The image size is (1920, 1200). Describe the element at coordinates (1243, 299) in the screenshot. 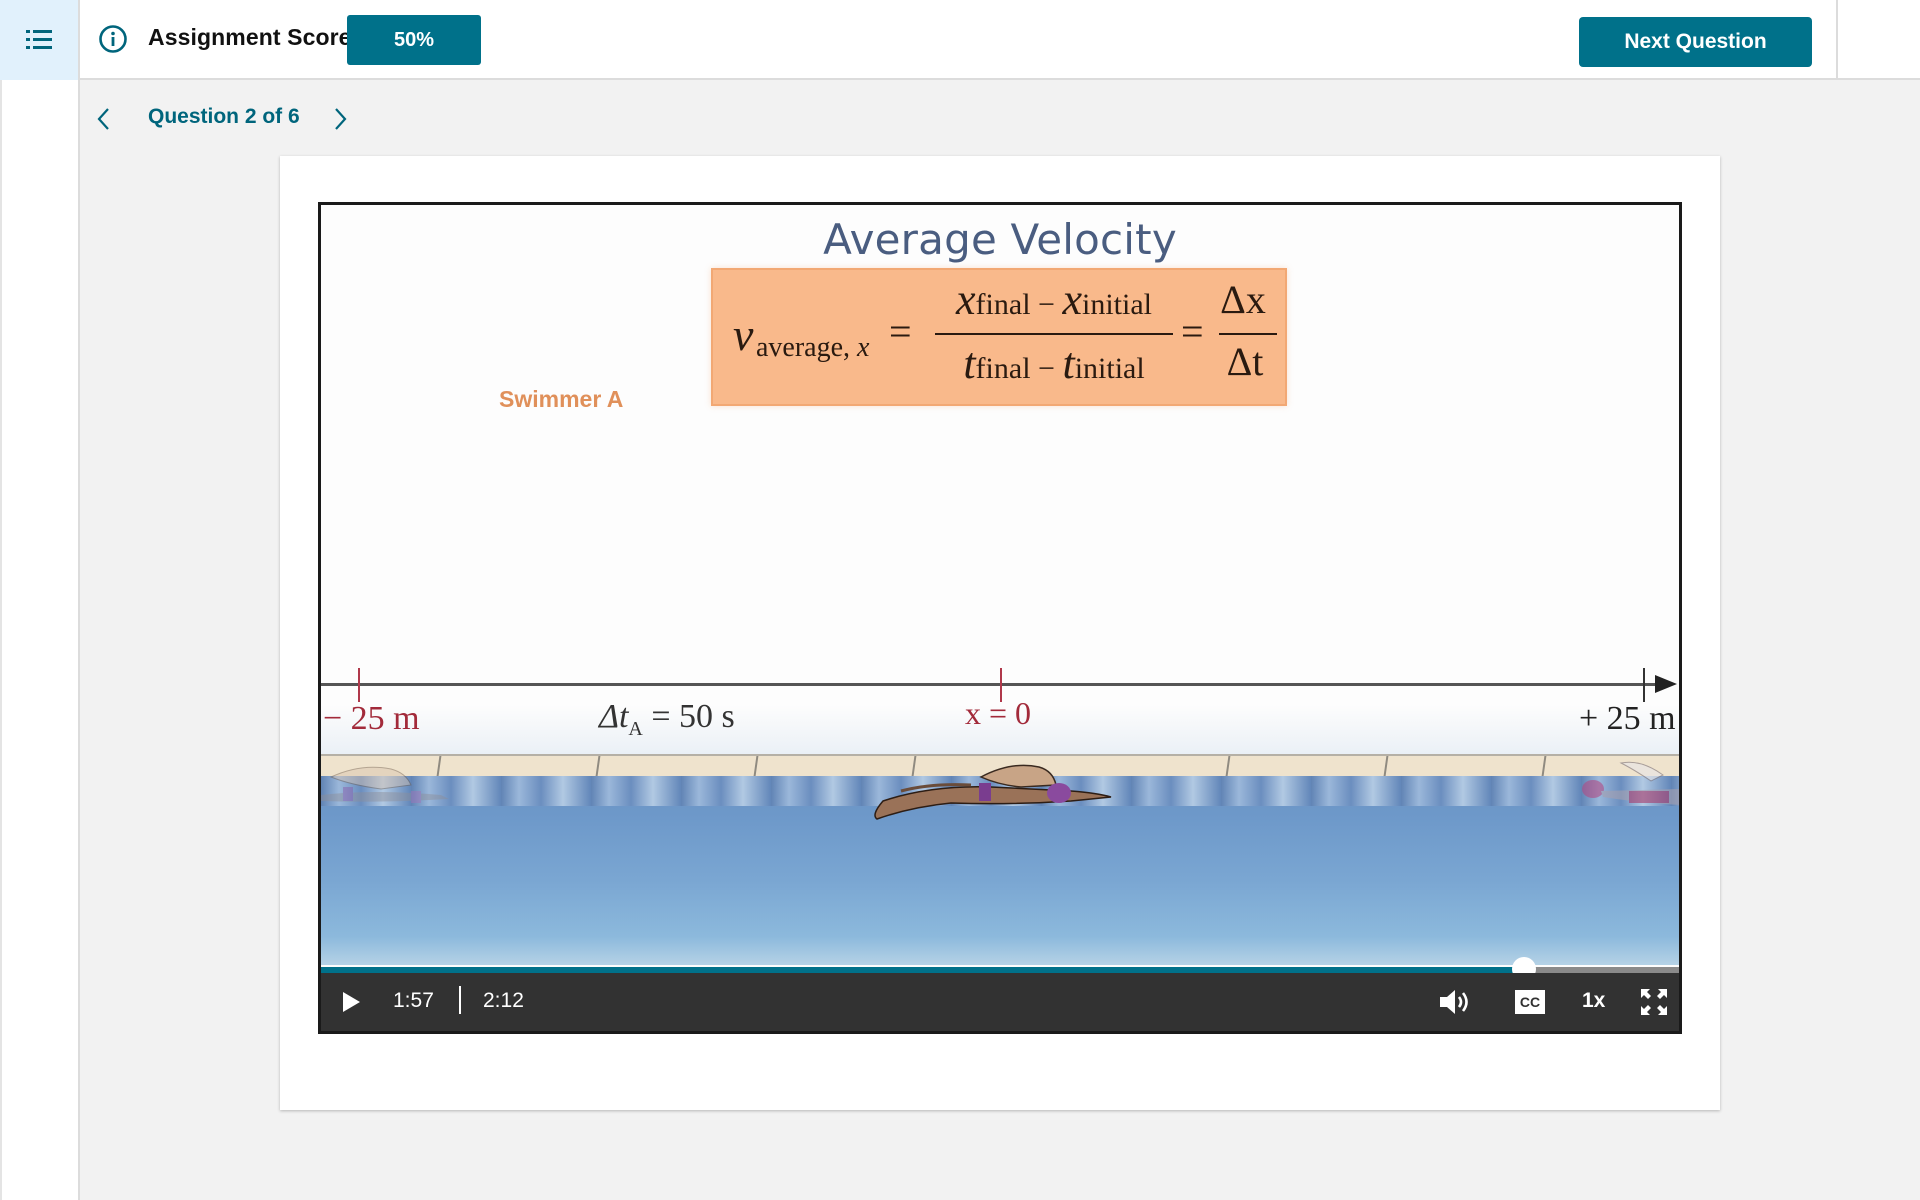

I see `formula-delta-x: Δx` at that location.